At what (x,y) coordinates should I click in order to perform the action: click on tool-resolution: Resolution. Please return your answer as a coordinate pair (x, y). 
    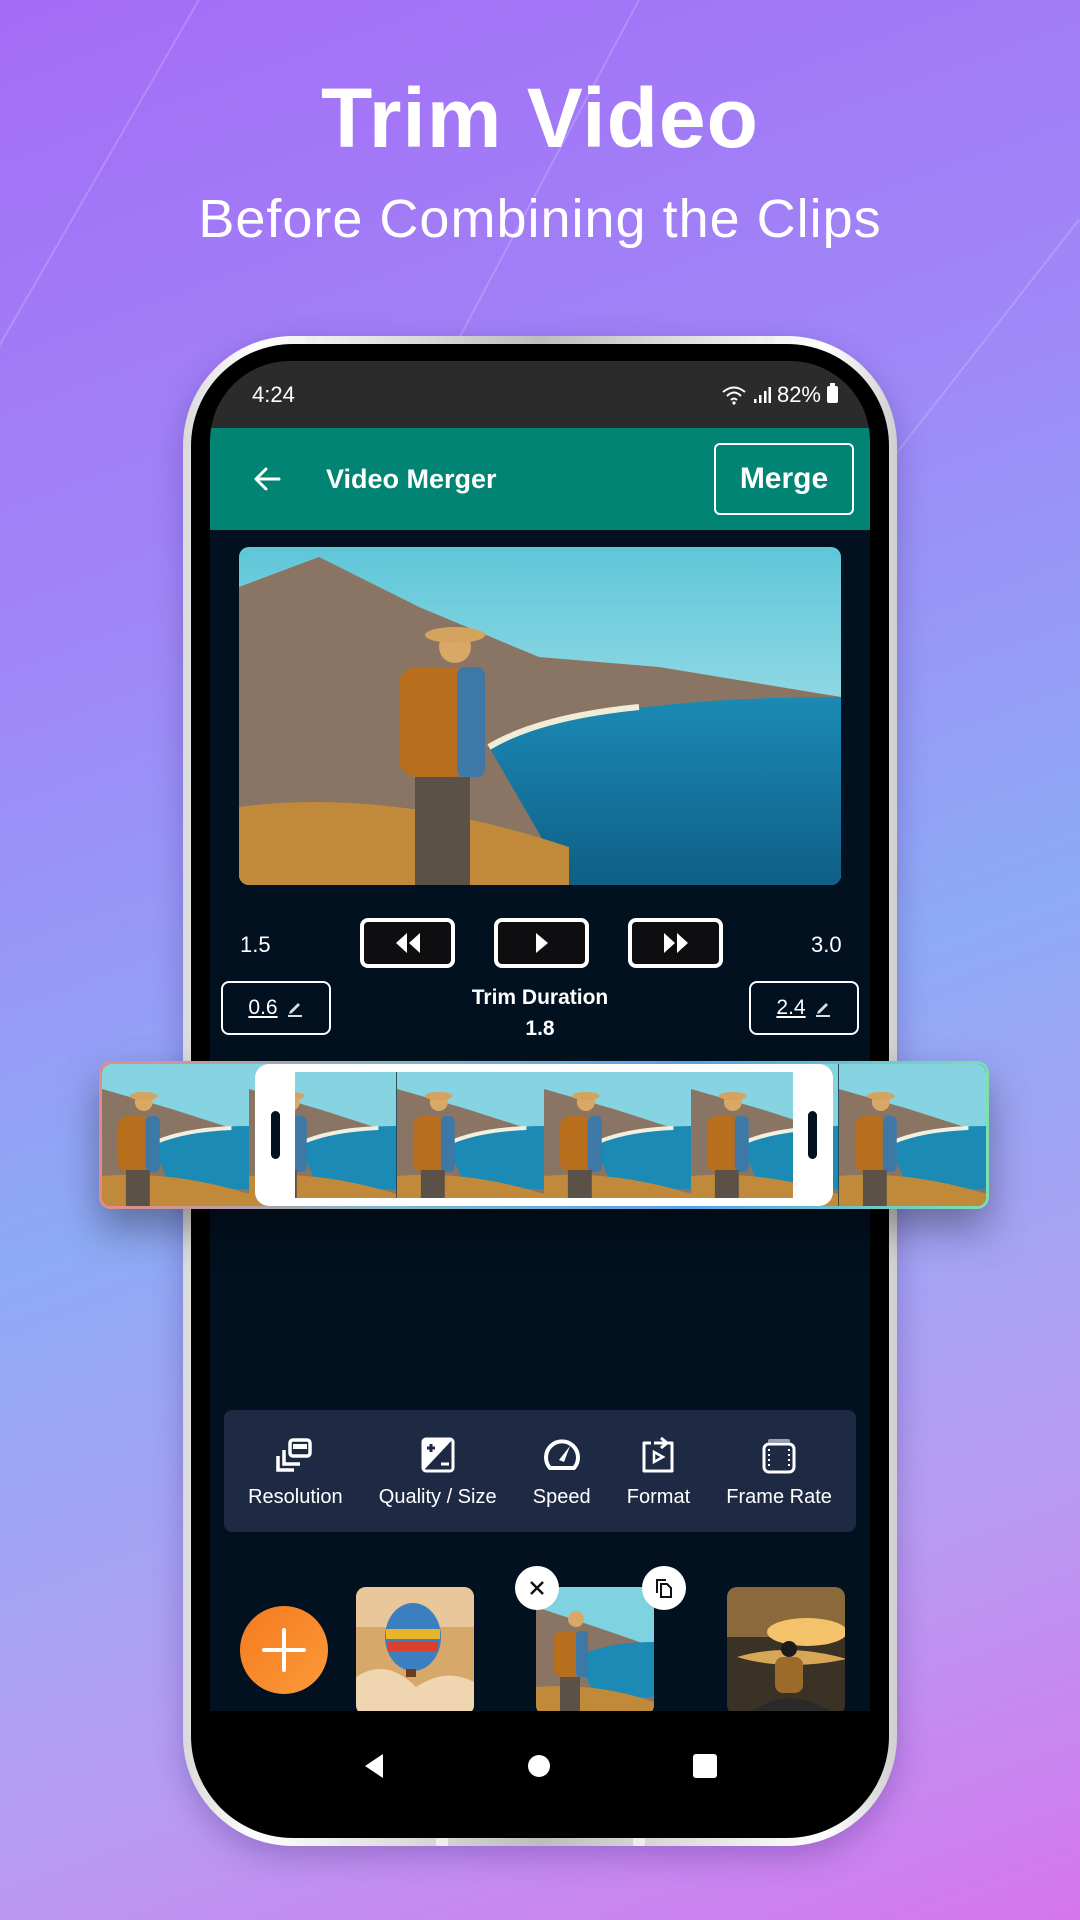
    Looking at the image, I should click on (295, 1471).